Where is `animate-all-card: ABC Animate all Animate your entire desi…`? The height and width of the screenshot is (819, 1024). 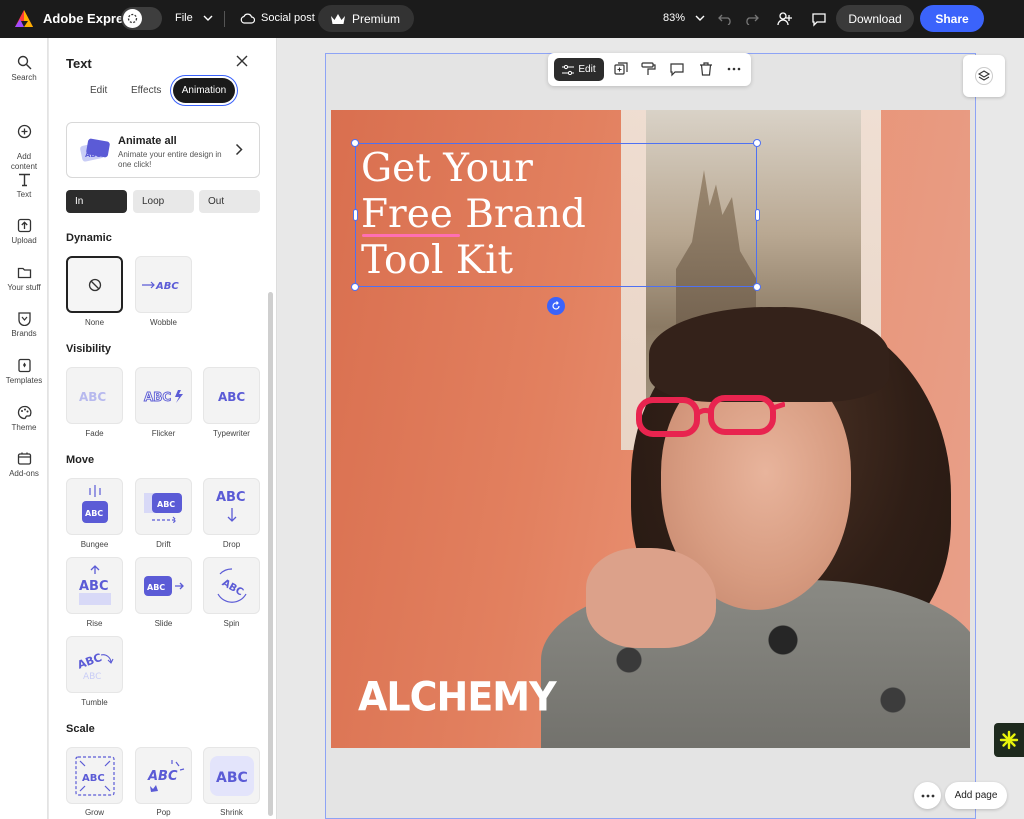
animate-all-card: ABC Animate all Animate your entire desi… is located at coordinates (163, 150).